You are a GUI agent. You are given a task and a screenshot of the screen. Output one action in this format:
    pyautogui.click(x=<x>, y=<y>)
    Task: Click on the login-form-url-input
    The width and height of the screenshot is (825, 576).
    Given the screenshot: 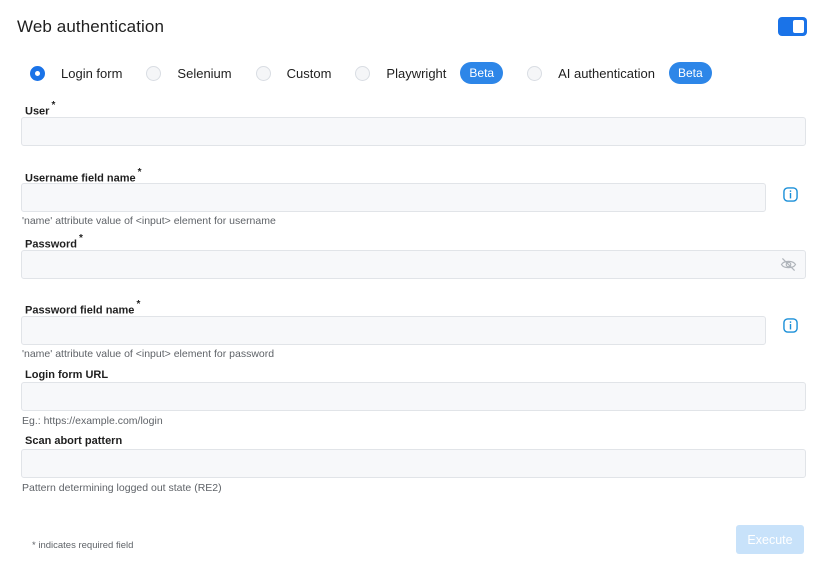 What is the action you would take?
    pyautogui.click(x=413, y=396)
    